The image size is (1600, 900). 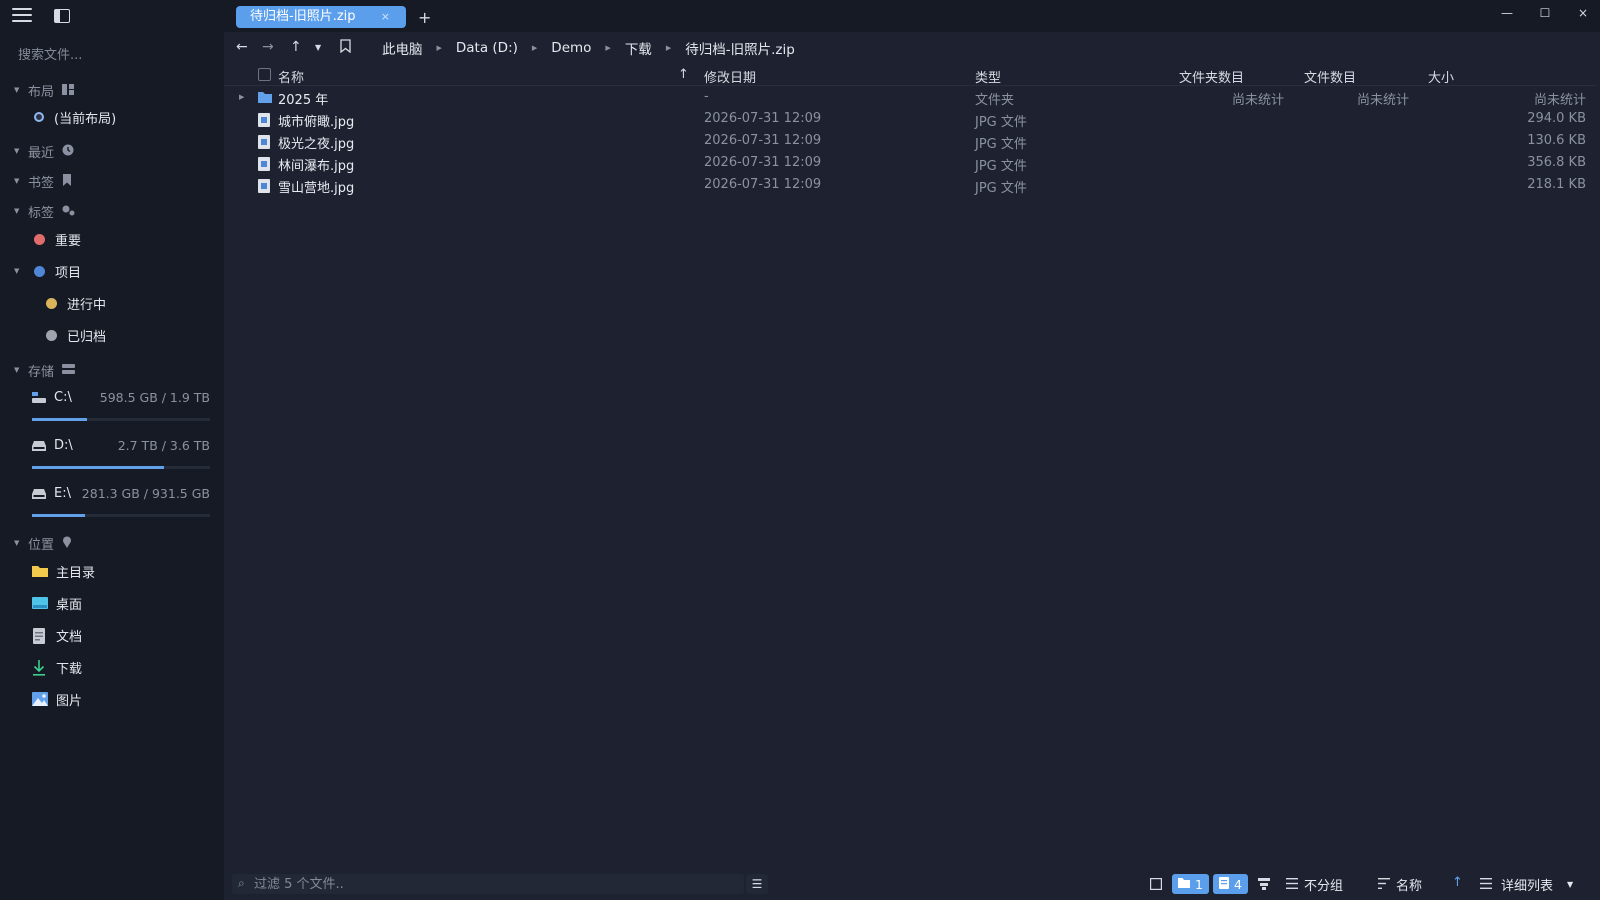 I want to click on window-close-button: ×, so click(x=1583, y=16).